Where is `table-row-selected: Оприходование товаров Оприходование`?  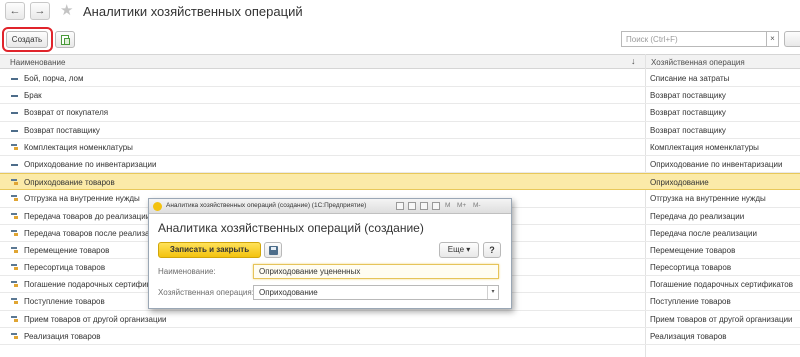 table-row-selected: Оприходование товаров Оприходование is located at coordinates (400, 182).